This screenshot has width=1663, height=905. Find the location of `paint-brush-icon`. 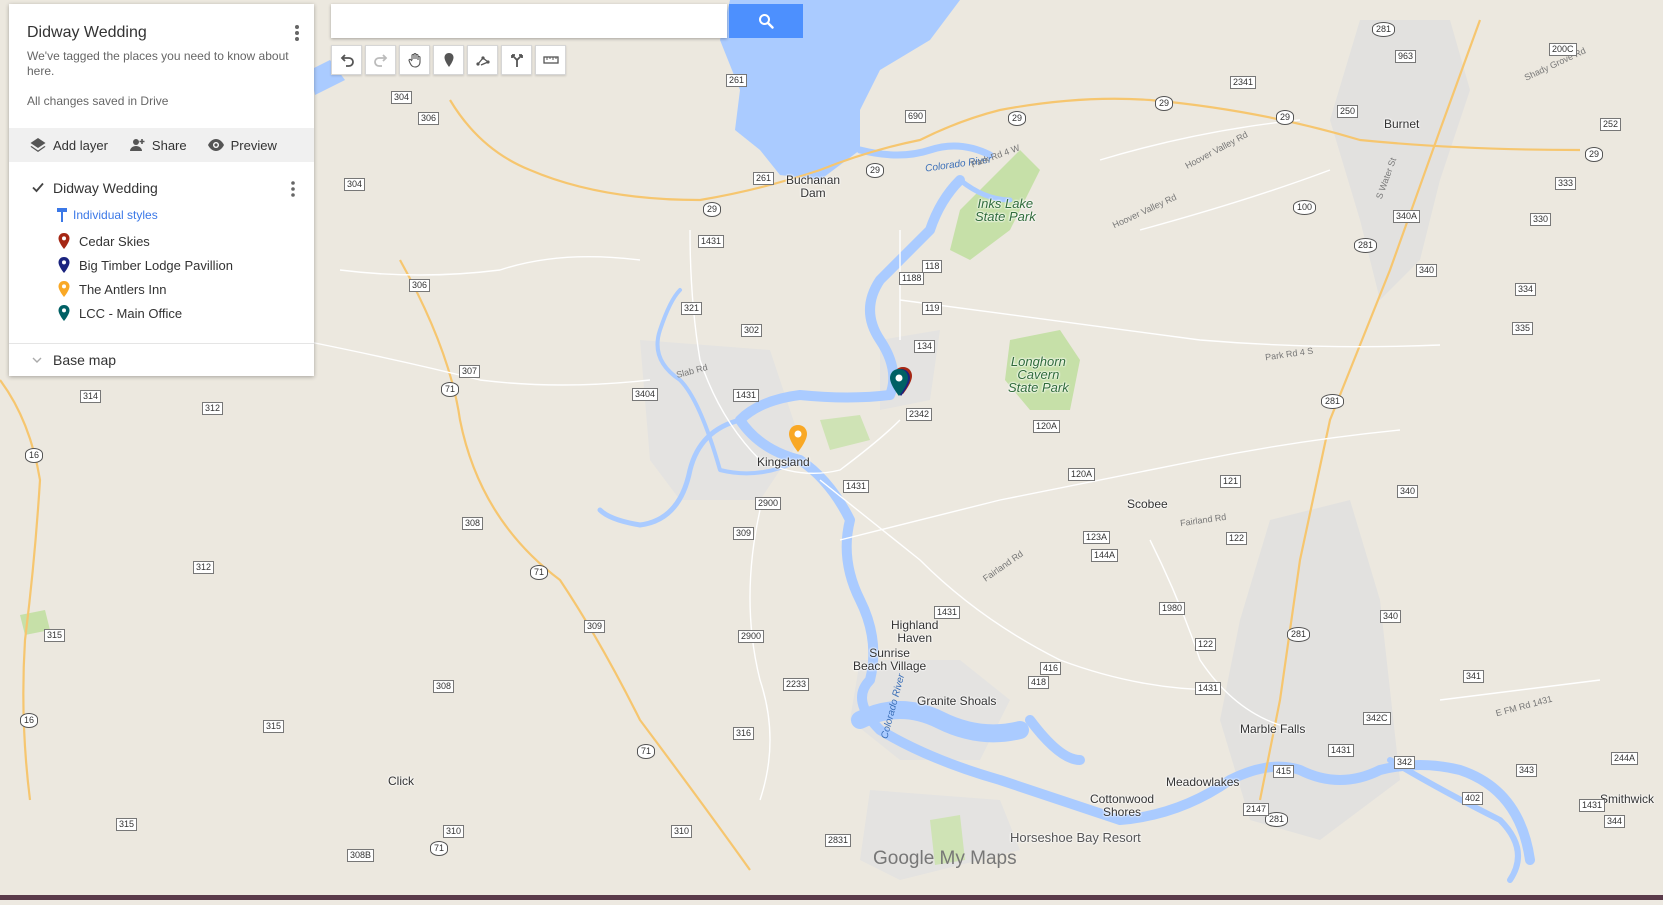

paint-brush-icon is located at coordinates (62, 215).